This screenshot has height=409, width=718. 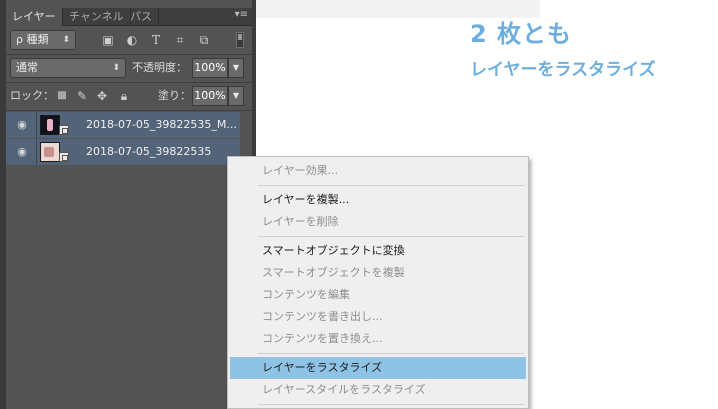 I want to click on menu-item-rasterize-layer-style: レイヤースタイルをラスタライズ, so click(x=378, y=390).